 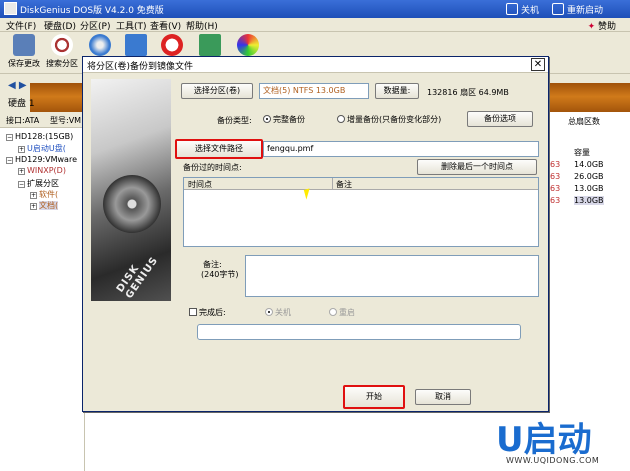 I want to click on full-backup-radio: 完整备份, so click(x=284, y=119).